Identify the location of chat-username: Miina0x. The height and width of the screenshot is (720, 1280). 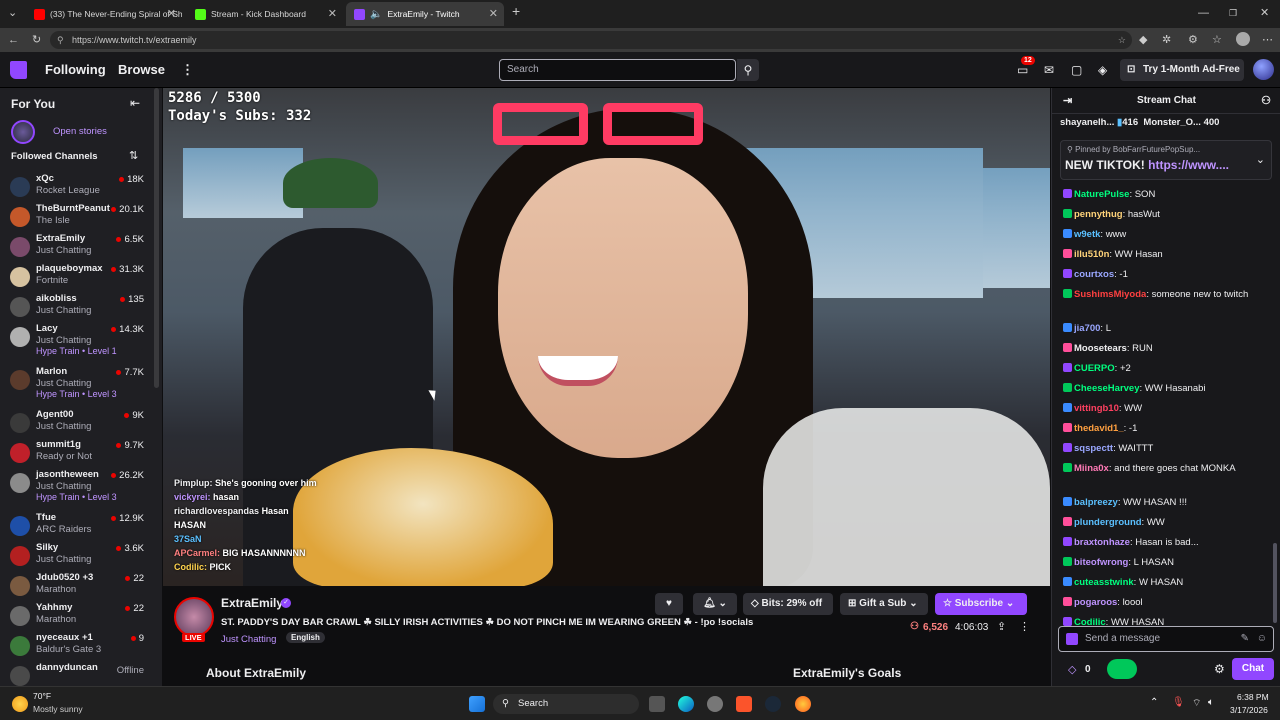
(1091, 468).